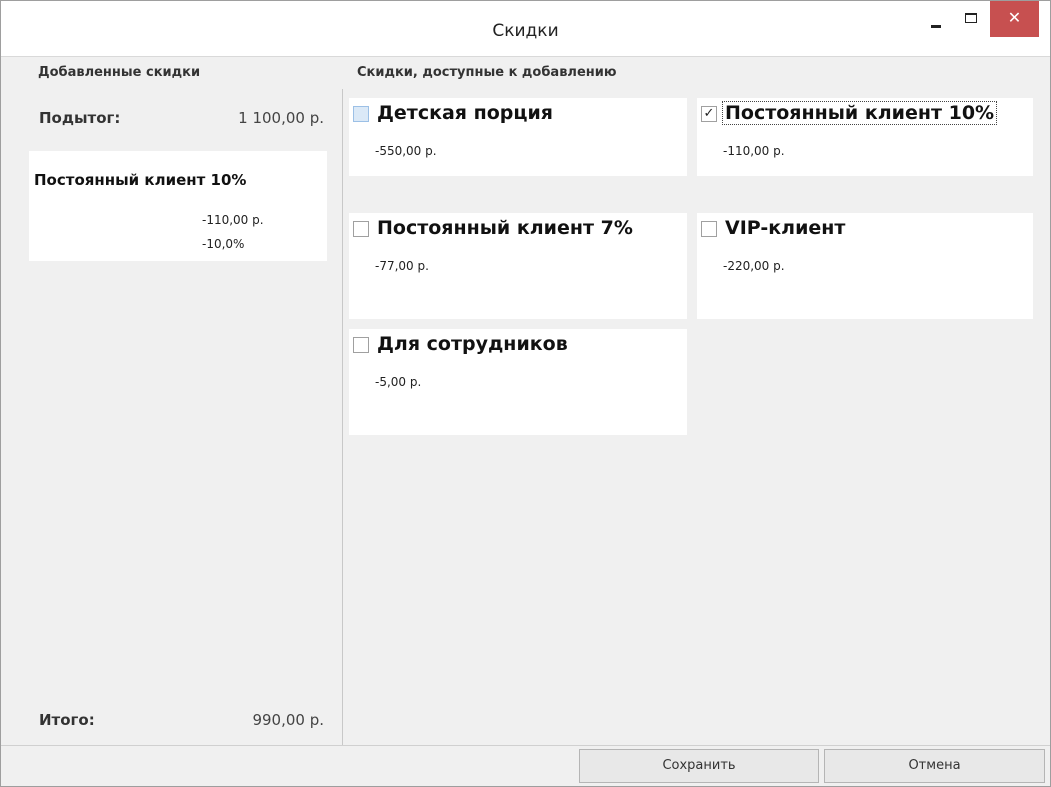  I want to click on discount-name: Для сотрудников, so click(472, 344).